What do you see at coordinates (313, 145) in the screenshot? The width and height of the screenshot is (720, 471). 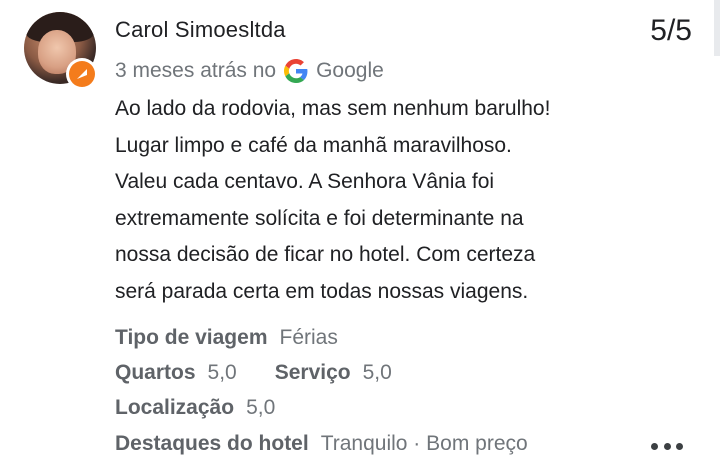 I see `review-line: Lugar limpo e café da manhã maravilhoso.` at bounding box center [313, 145].